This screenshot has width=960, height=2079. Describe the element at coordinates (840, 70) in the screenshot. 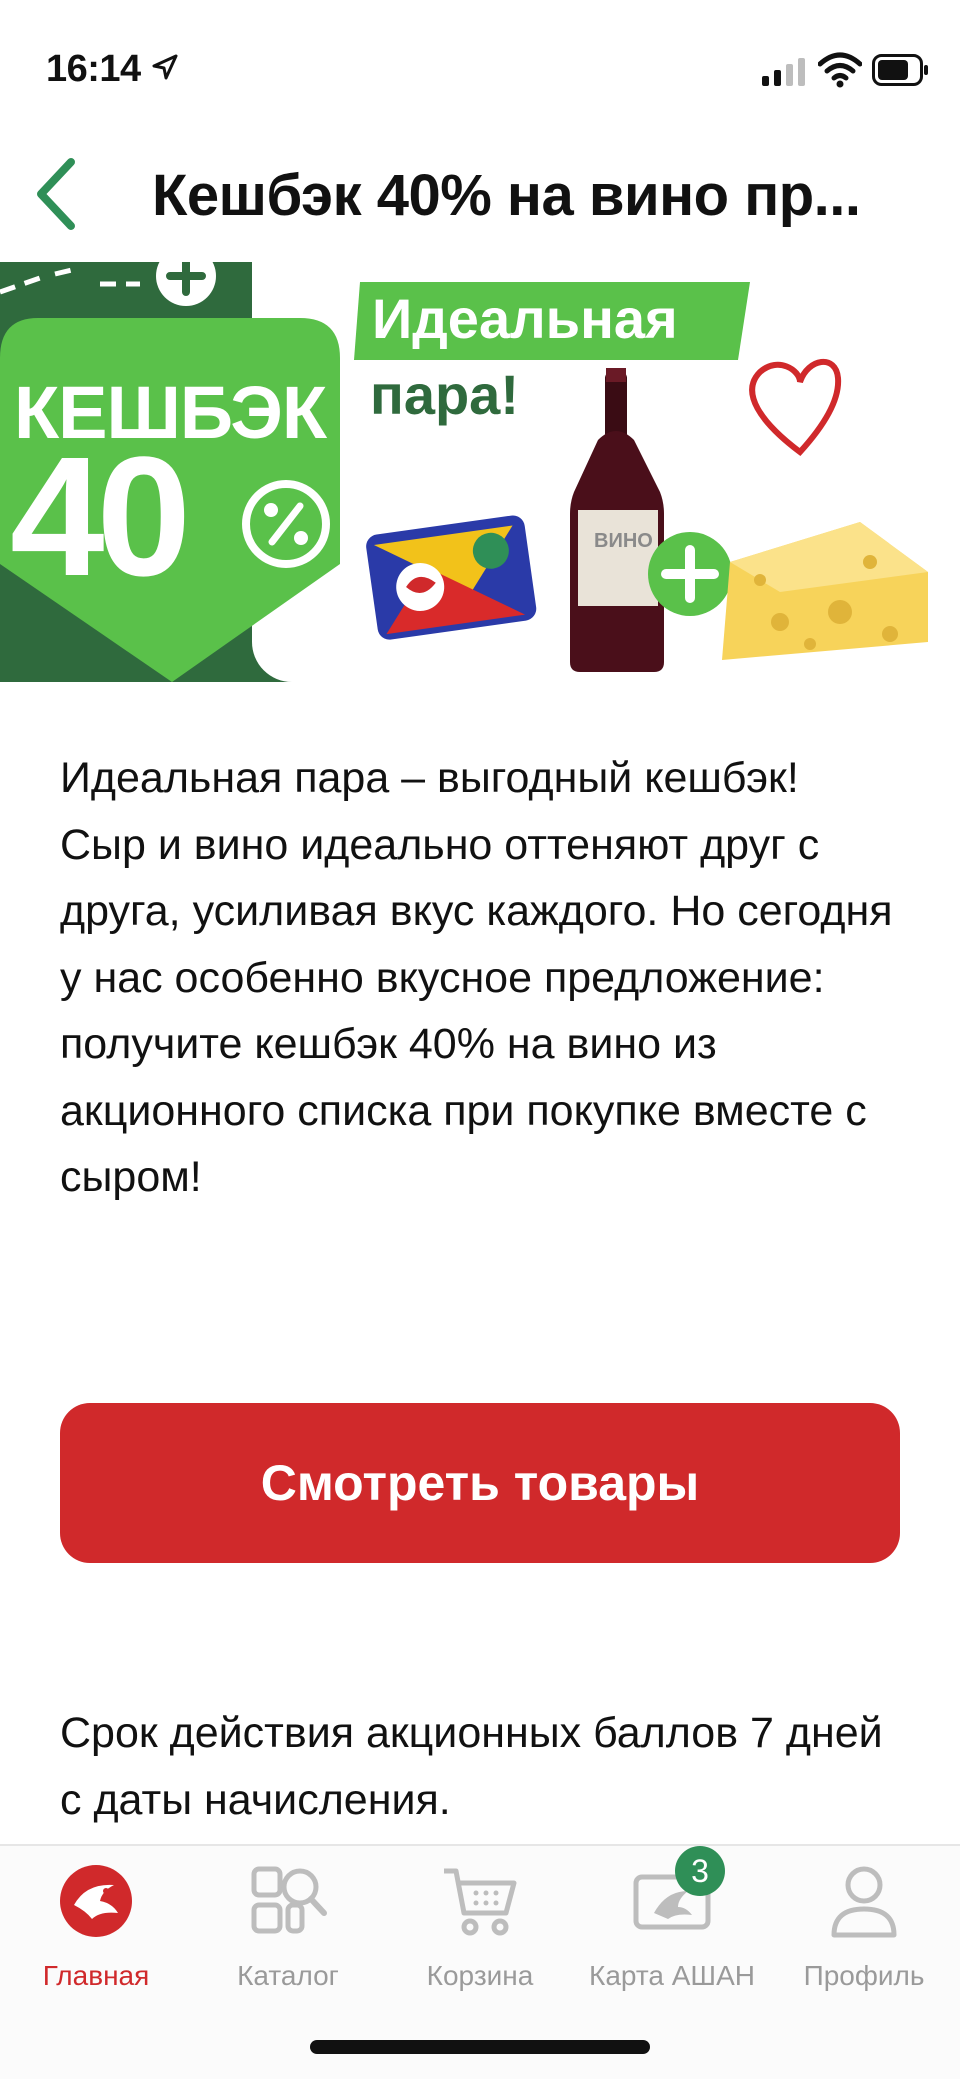

I see `wifi-icon` at that location.